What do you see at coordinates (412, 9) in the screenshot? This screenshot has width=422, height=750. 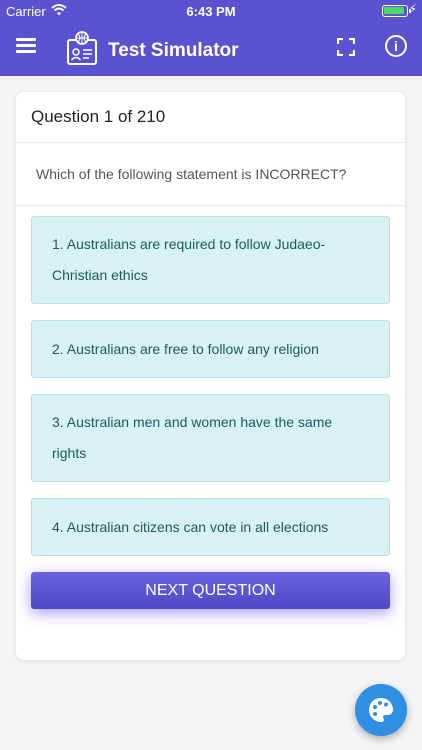 I see `charging-icon: ⚡` at bounding box center [412, 9].